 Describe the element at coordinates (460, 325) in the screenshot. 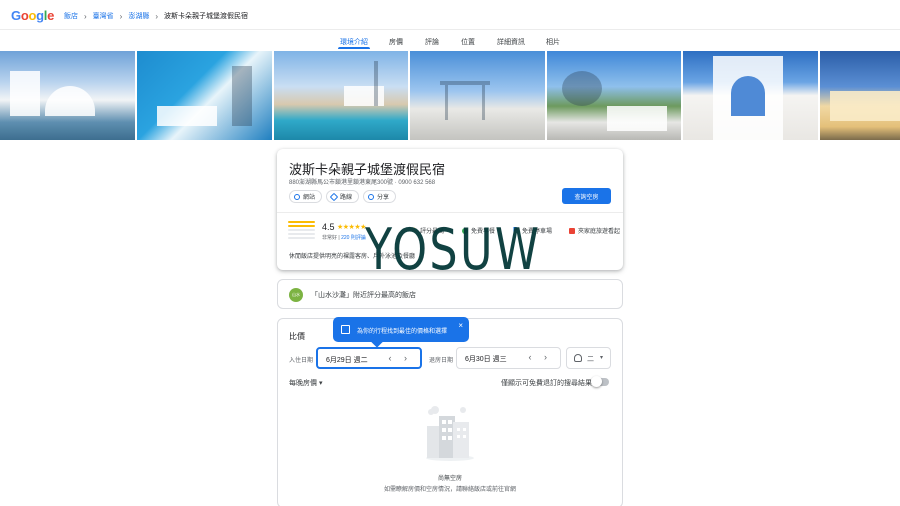

I see `close-icon: ×` at that location.